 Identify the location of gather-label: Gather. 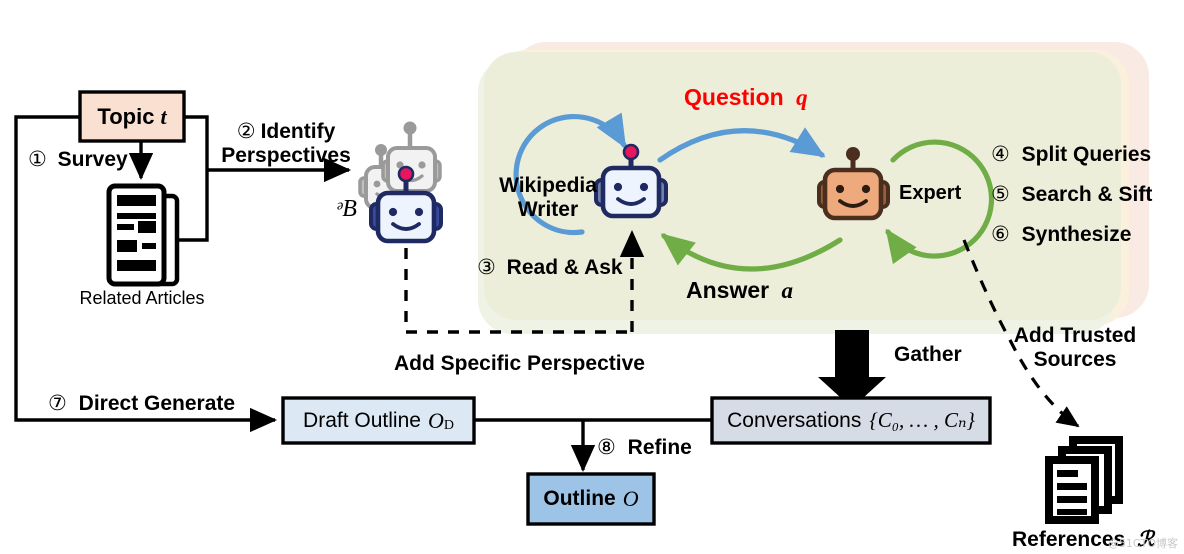
(928, 354).